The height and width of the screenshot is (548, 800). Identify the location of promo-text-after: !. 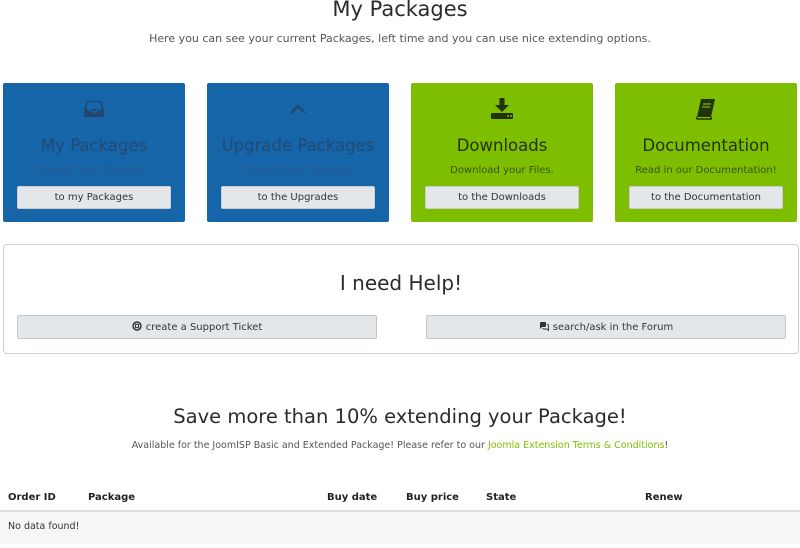
(666, 445).